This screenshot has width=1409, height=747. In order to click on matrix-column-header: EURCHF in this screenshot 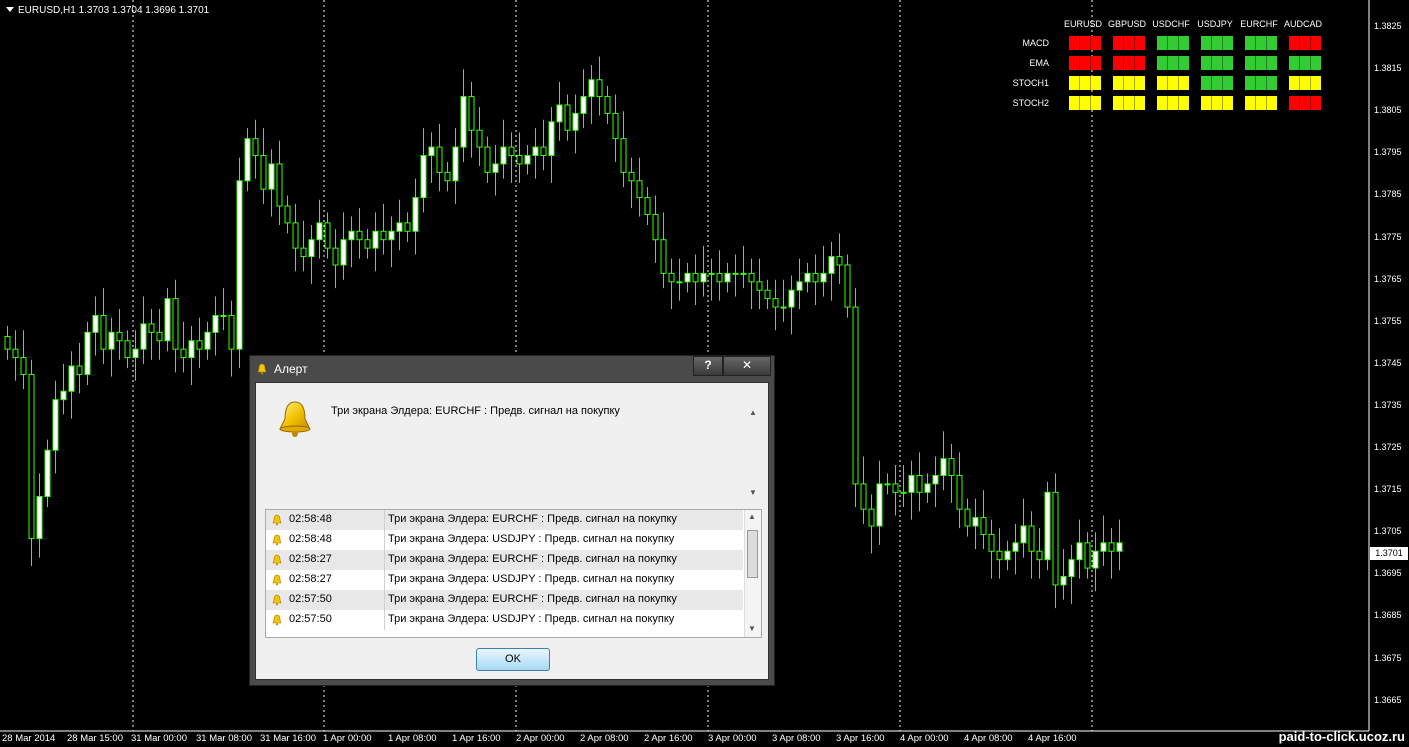, I will do `click(1259, 24)`.